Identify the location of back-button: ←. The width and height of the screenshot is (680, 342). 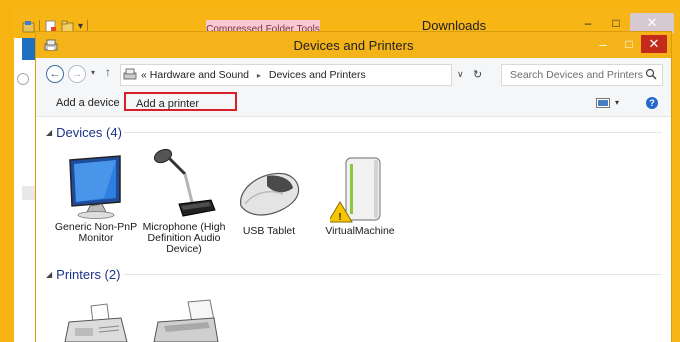
(55, 74).